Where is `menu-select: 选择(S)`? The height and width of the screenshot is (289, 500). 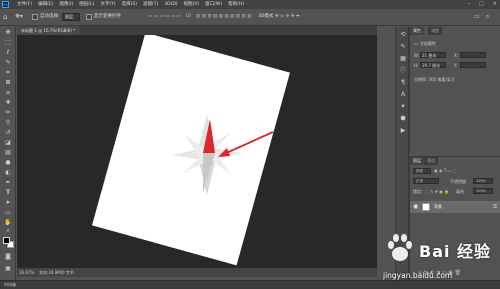
menu-select: 选择(S) is located at coordinates (129, 4).